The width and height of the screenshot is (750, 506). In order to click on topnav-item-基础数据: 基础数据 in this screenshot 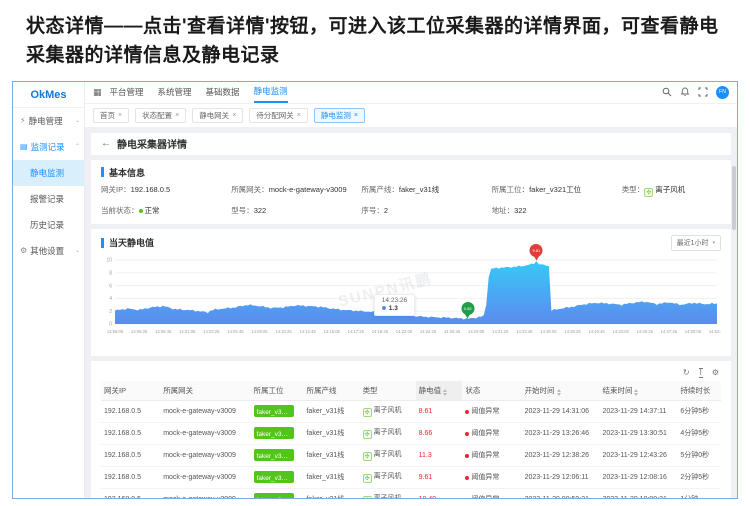, I will do `click(223, 92)`.